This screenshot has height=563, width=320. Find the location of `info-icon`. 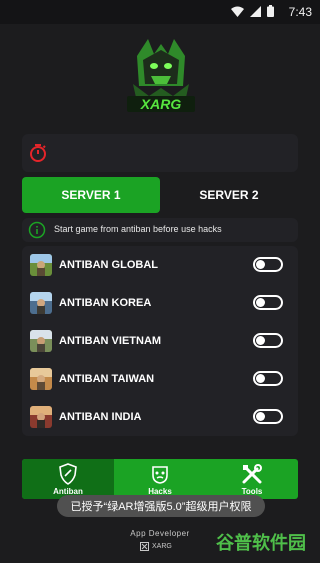

info-icon is located at coordinates (37, 230).